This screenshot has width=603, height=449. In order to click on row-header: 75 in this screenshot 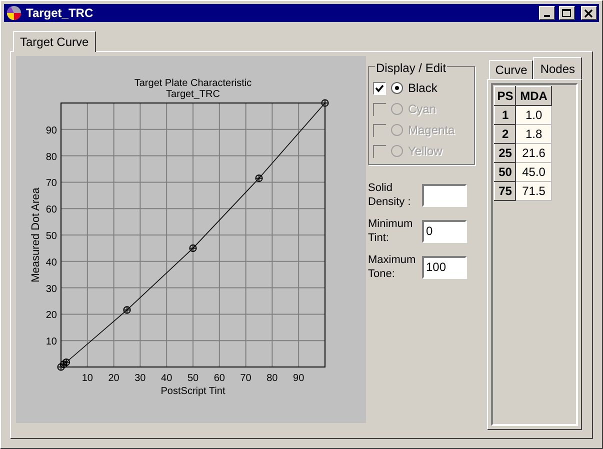, I will do `click(505, 191)`.